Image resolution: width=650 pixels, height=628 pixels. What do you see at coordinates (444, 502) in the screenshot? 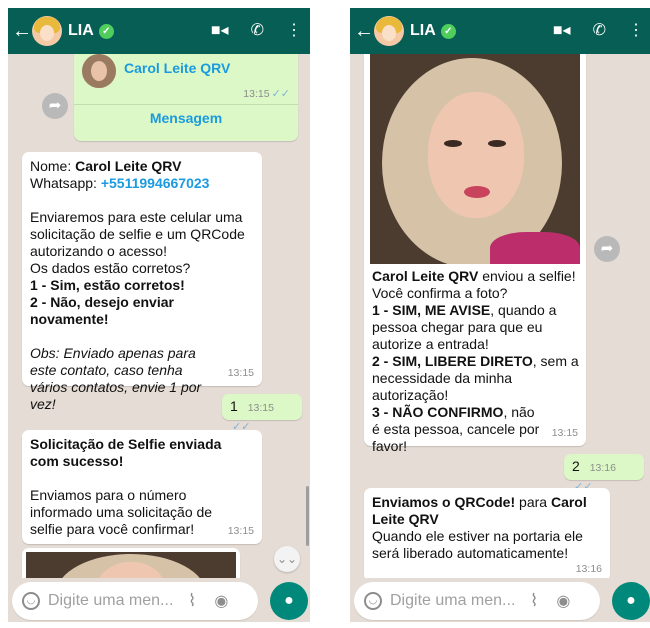
I see `qrcode-title: Enviamos o QRCode!` at bounding box center [444, 502].